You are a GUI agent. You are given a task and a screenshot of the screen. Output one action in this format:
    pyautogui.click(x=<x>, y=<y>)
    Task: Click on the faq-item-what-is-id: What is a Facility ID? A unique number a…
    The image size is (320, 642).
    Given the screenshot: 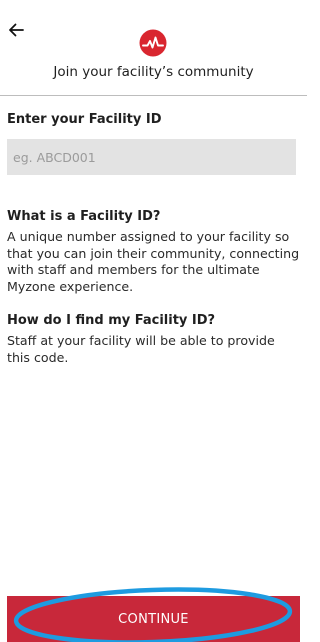 What is the action you would take?
    pyautogui.click(x=153, y=252)
    